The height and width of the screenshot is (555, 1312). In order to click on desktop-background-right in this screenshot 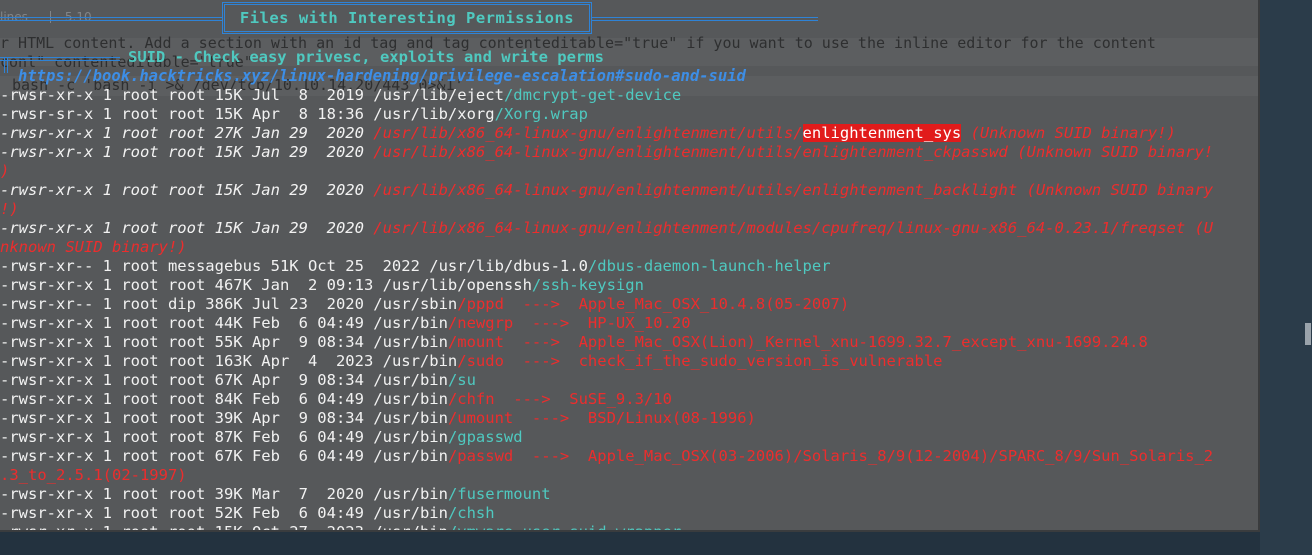, I will do `click(1286, 277)`.